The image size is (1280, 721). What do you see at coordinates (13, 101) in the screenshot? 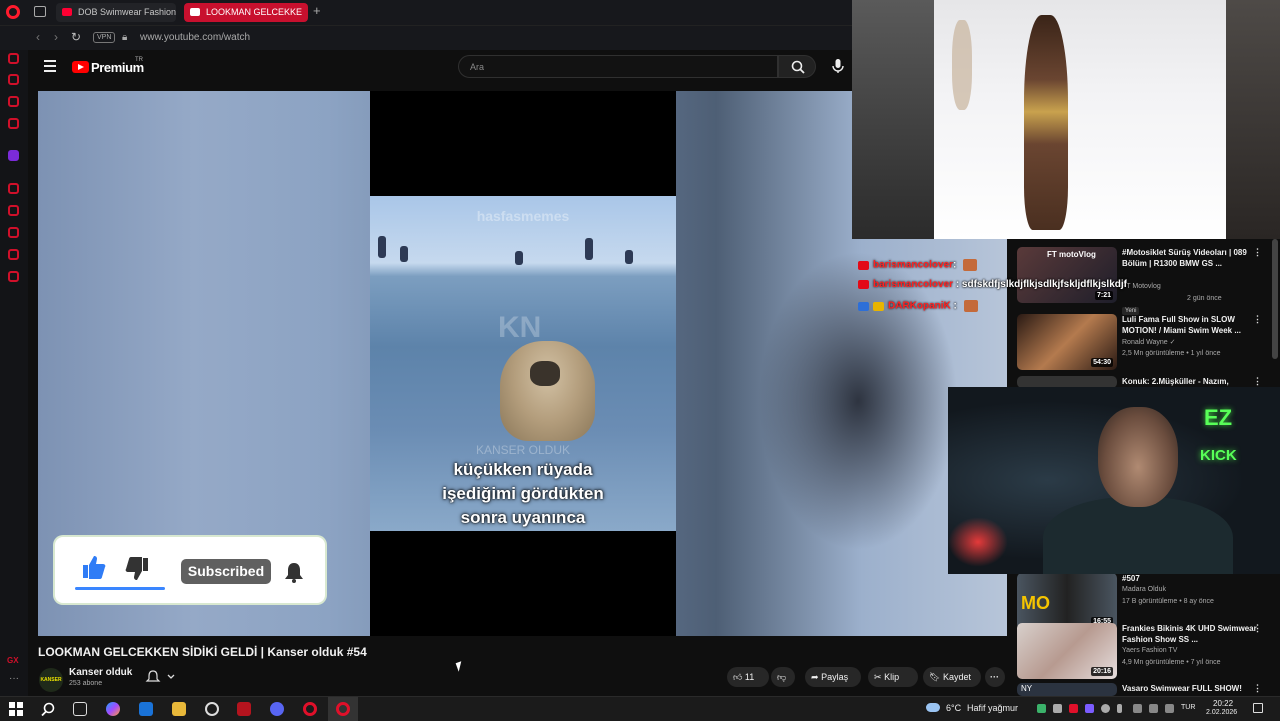
I see `sidebar-messenger-icon` at bounding box center [13, 101].